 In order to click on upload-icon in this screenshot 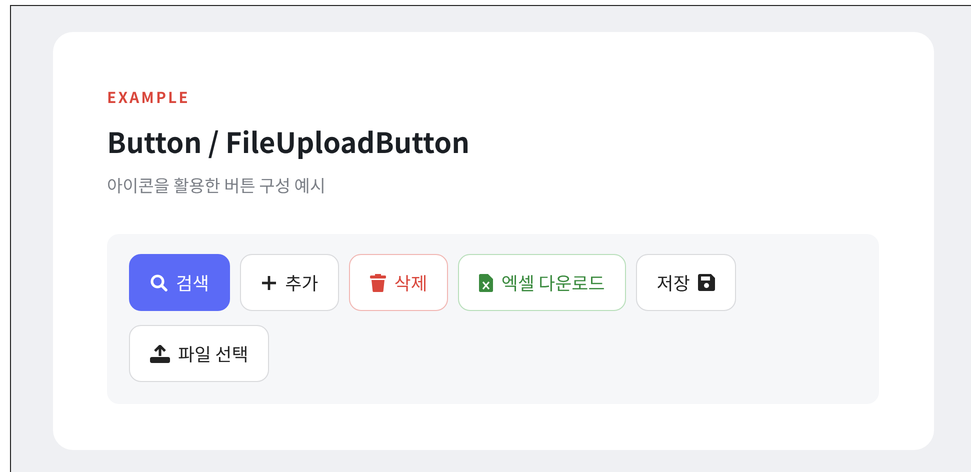, I will do `click(160, 353)`.